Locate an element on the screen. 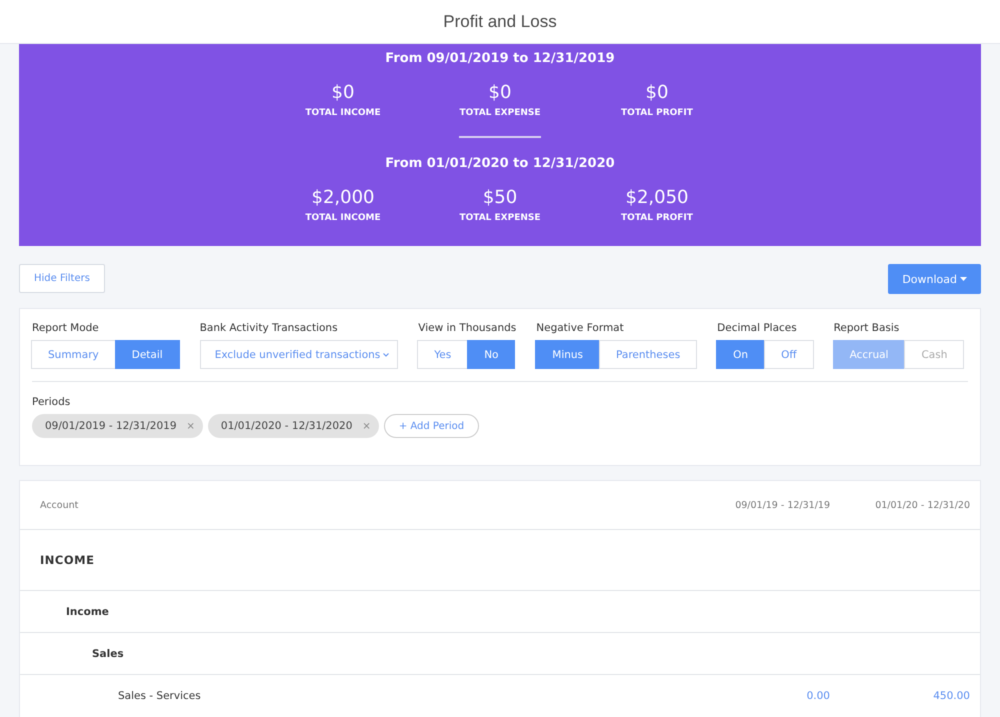 The width and height of the screenshot is (1000, 717). transactions-dropdown: Exclude unverified transactions is located at coordinates (299, 354).